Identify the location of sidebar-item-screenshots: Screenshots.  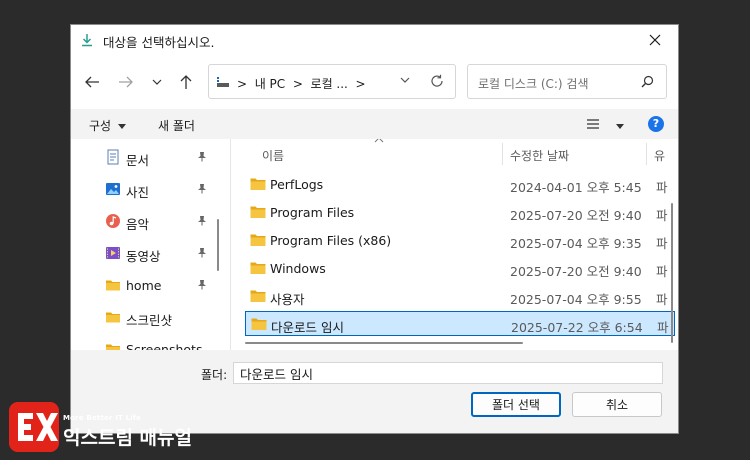
(146, 342).